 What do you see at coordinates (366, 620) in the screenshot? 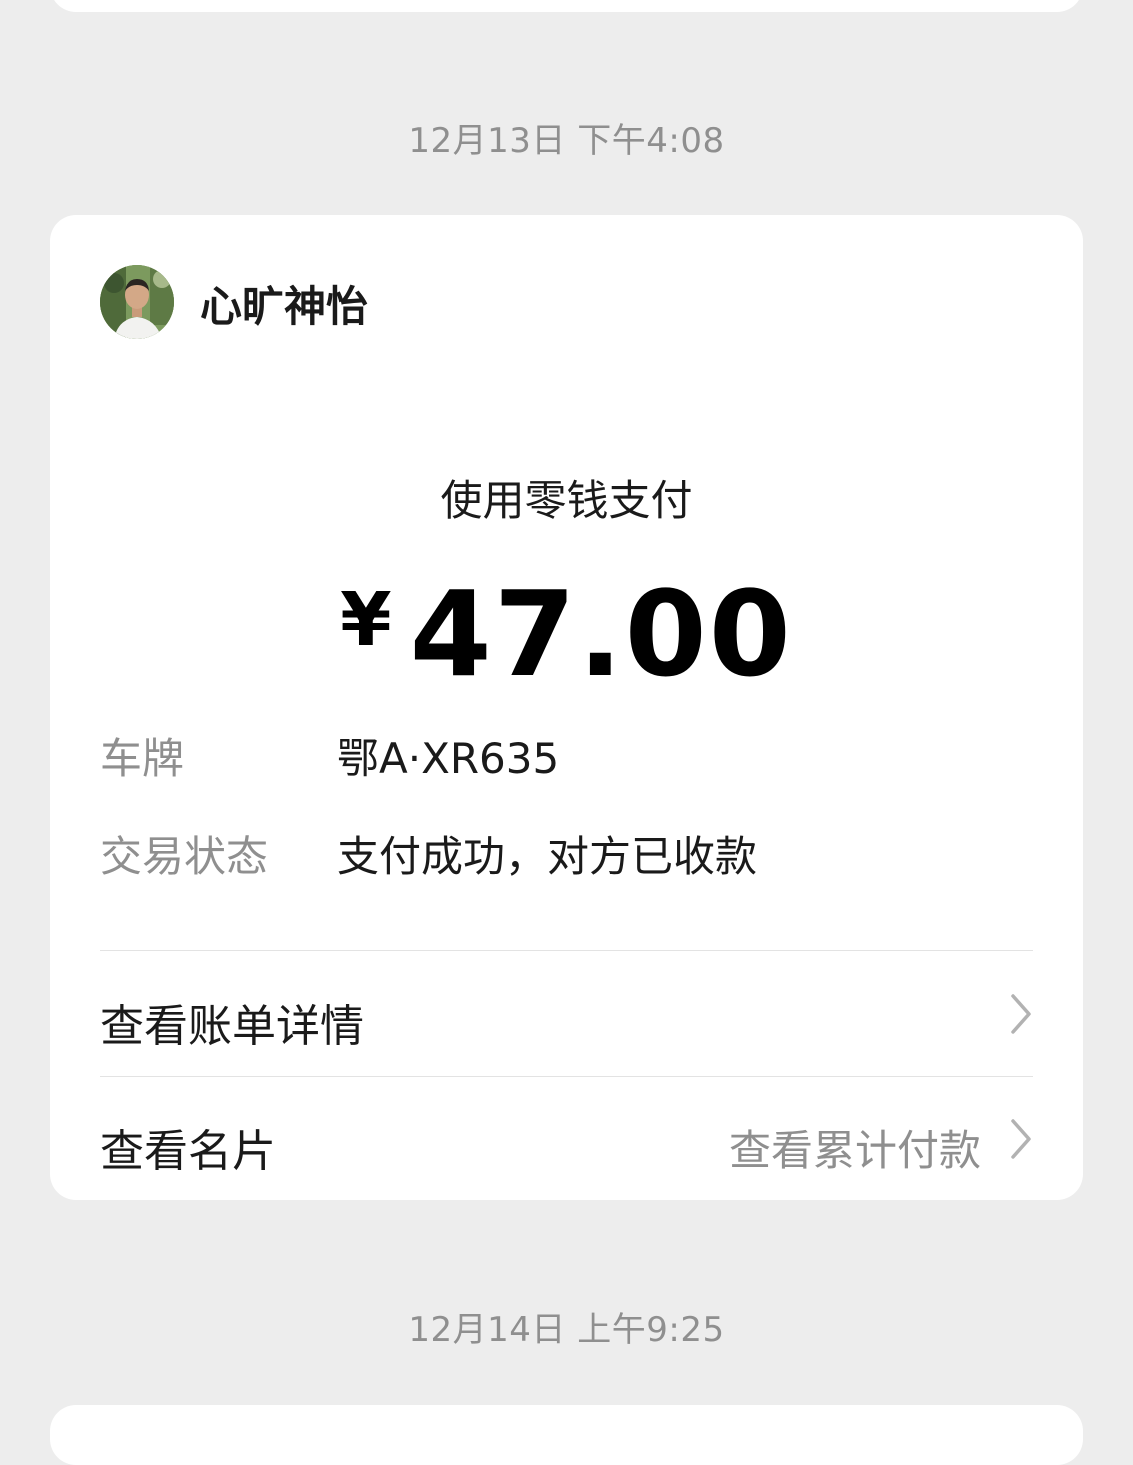
I see `currency-symbol: ¥` at bounding box center [366, 620].